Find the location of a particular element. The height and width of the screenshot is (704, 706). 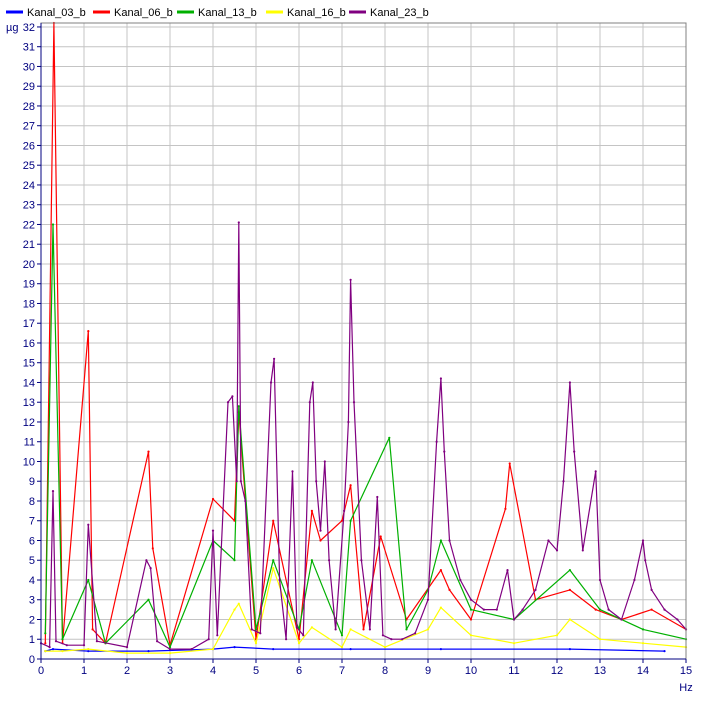

x-unit-label: Hz is located at coordinates (685, 688).